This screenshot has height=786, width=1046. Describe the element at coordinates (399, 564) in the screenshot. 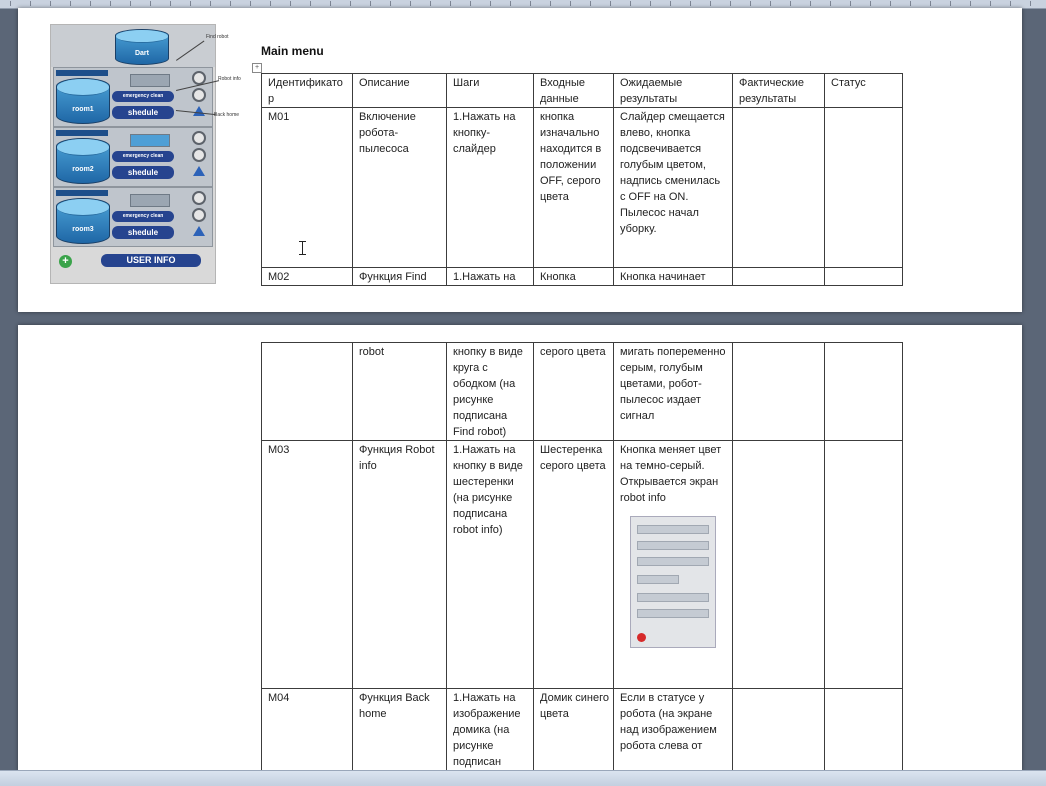

I see `cell-description: Функция Robot info` at that location.